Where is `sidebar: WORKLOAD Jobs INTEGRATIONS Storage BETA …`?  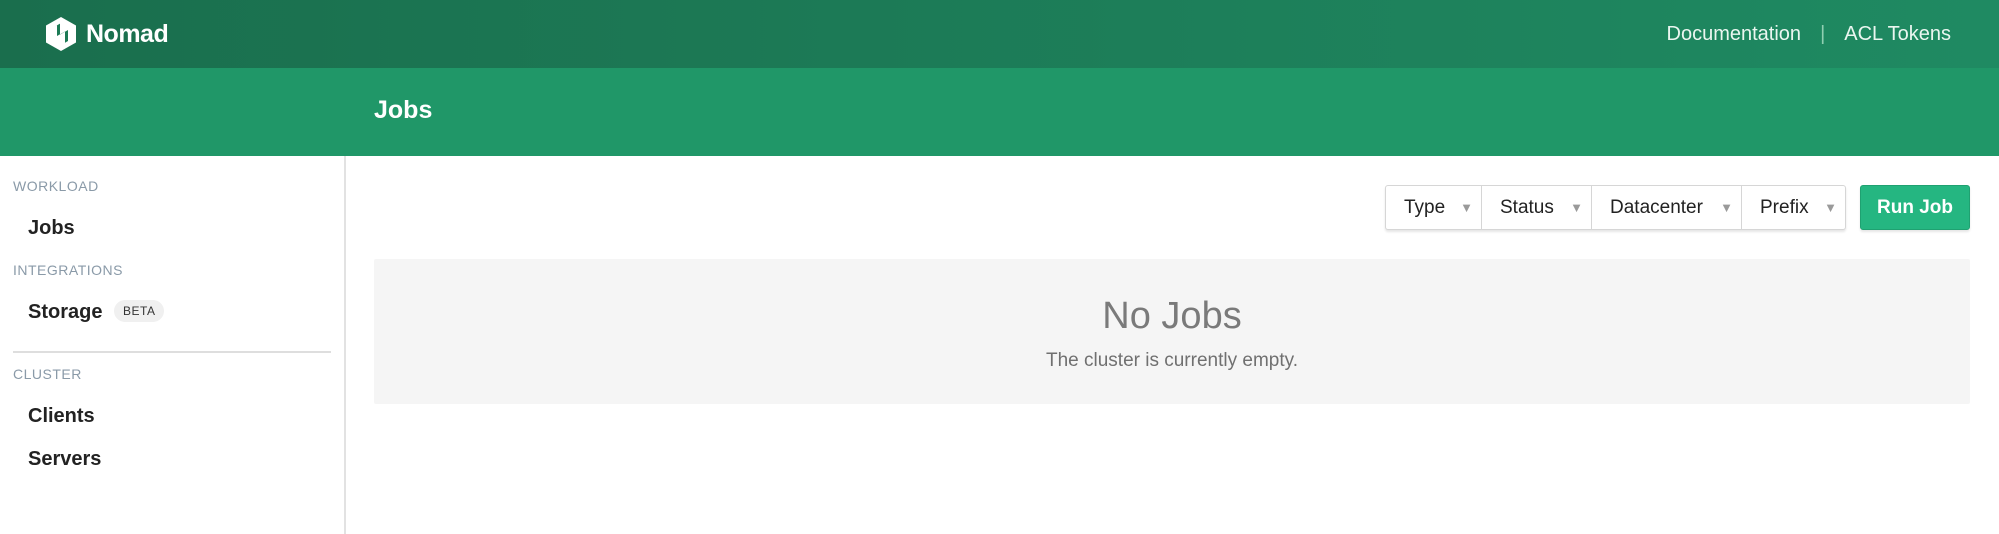 sidebar: WORKLOAD Jobs INTEGRATIONS Storage BETA … is located at coordinates (173, 345).